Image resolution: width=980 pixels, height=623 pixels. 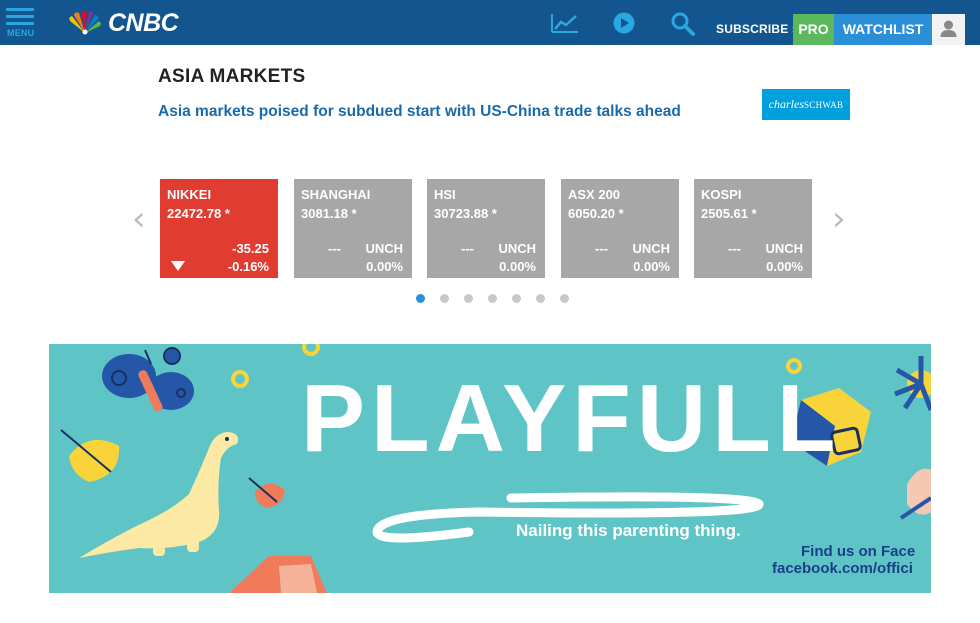 I want to click on card-price: 22472.78 *, so click(x=198, y=213).